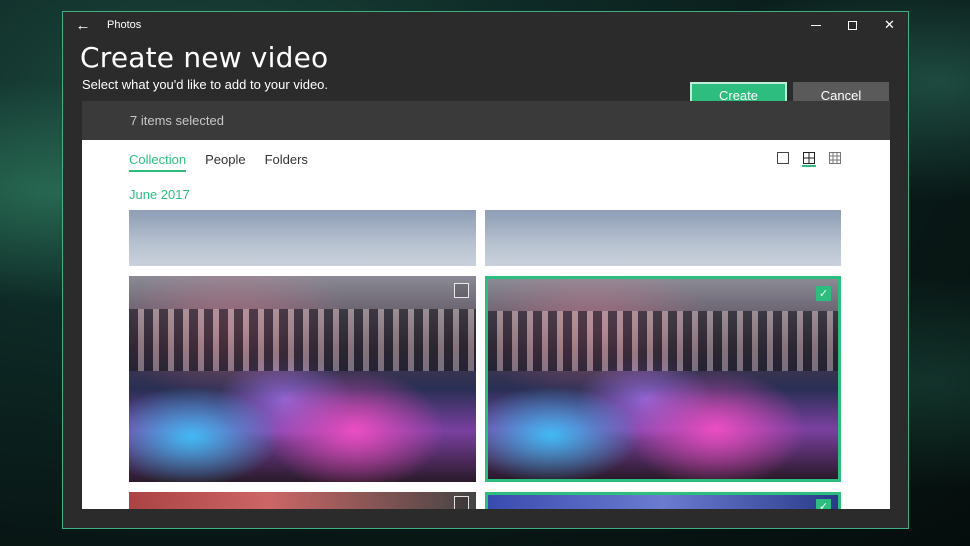 The height and width of the screenshot is (546, 970). I want to click on app-title: Photos, so click(124, 25).